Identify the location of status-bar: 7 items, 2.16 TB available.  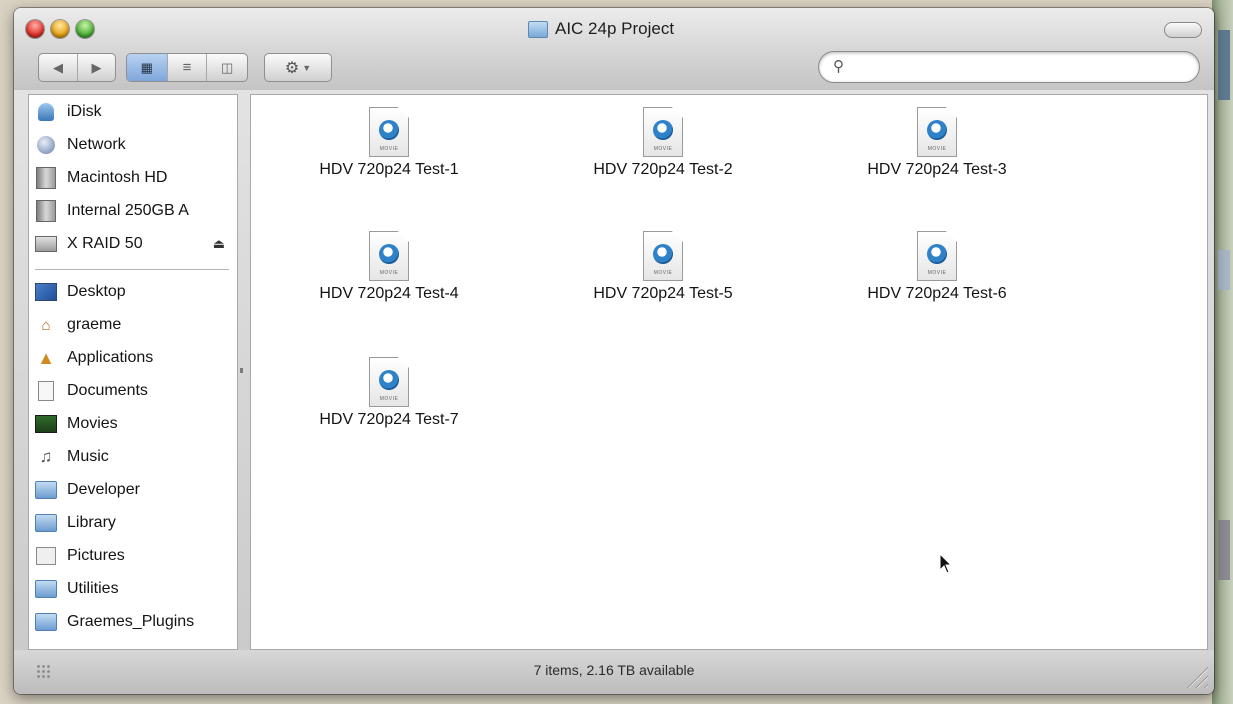
(614, 672).